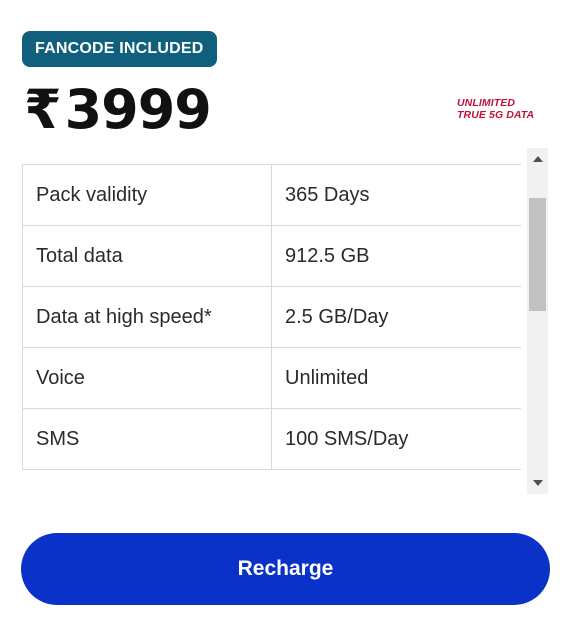 This screenshot has height=620, width=573. I want to click on scroll-down-button, so click(537, 483).